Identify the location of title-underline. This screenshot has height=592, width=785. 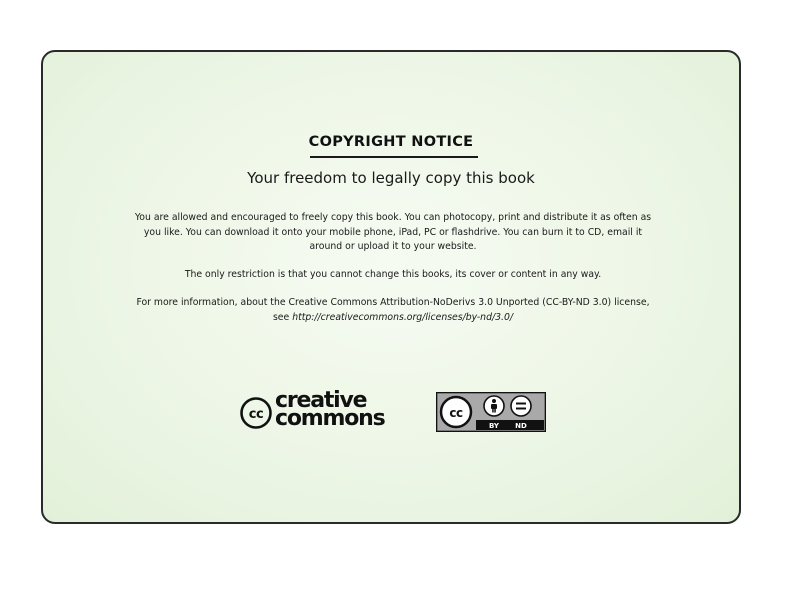
(394, 157).